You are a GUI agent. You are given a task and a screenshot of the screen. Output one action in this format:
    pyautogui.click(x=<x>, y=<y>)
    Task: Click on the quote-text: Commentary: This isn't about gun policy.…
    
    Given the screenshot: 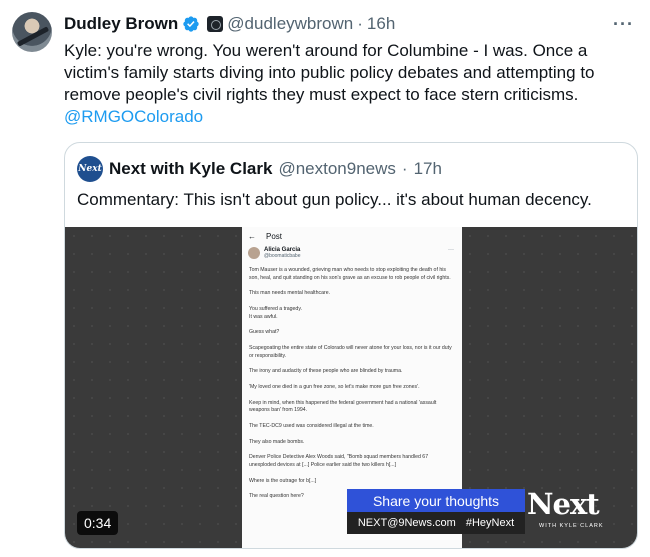 What is the action you would take?
    pyautogui.click(x=334, y=199)
    